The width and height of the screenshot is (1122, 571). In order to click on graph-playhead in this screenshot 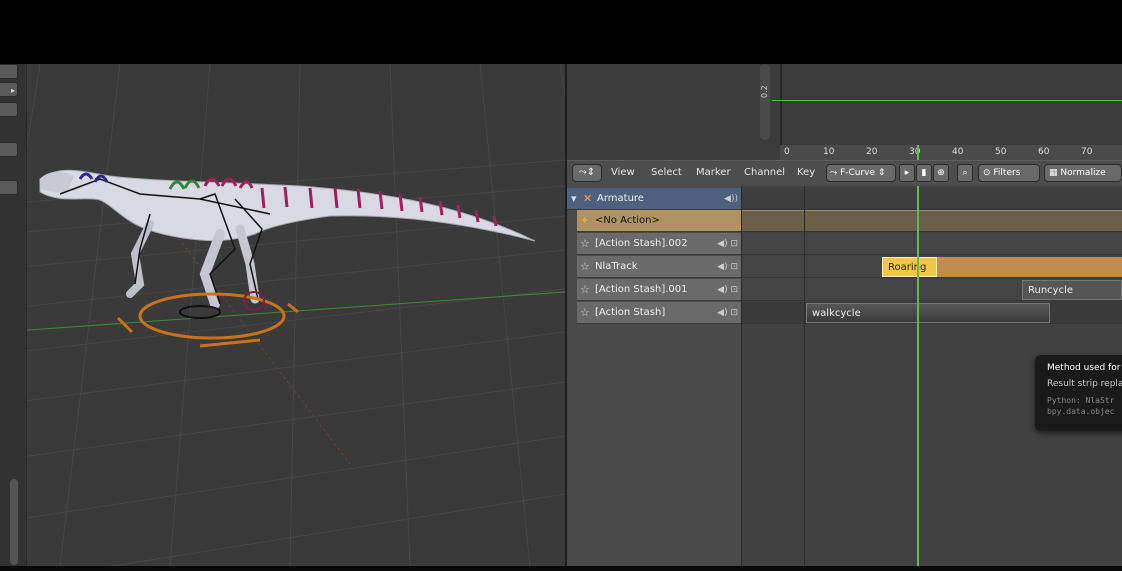, I will do `click(918, 152)`.